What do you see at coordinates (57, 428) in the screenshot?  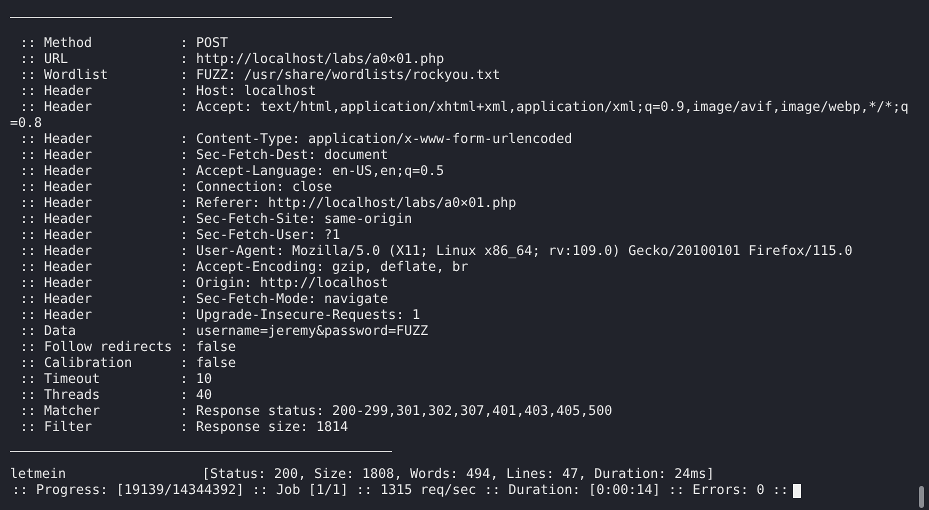 I see `parameter-name: :: Filter` at bounding box center [57, 428].